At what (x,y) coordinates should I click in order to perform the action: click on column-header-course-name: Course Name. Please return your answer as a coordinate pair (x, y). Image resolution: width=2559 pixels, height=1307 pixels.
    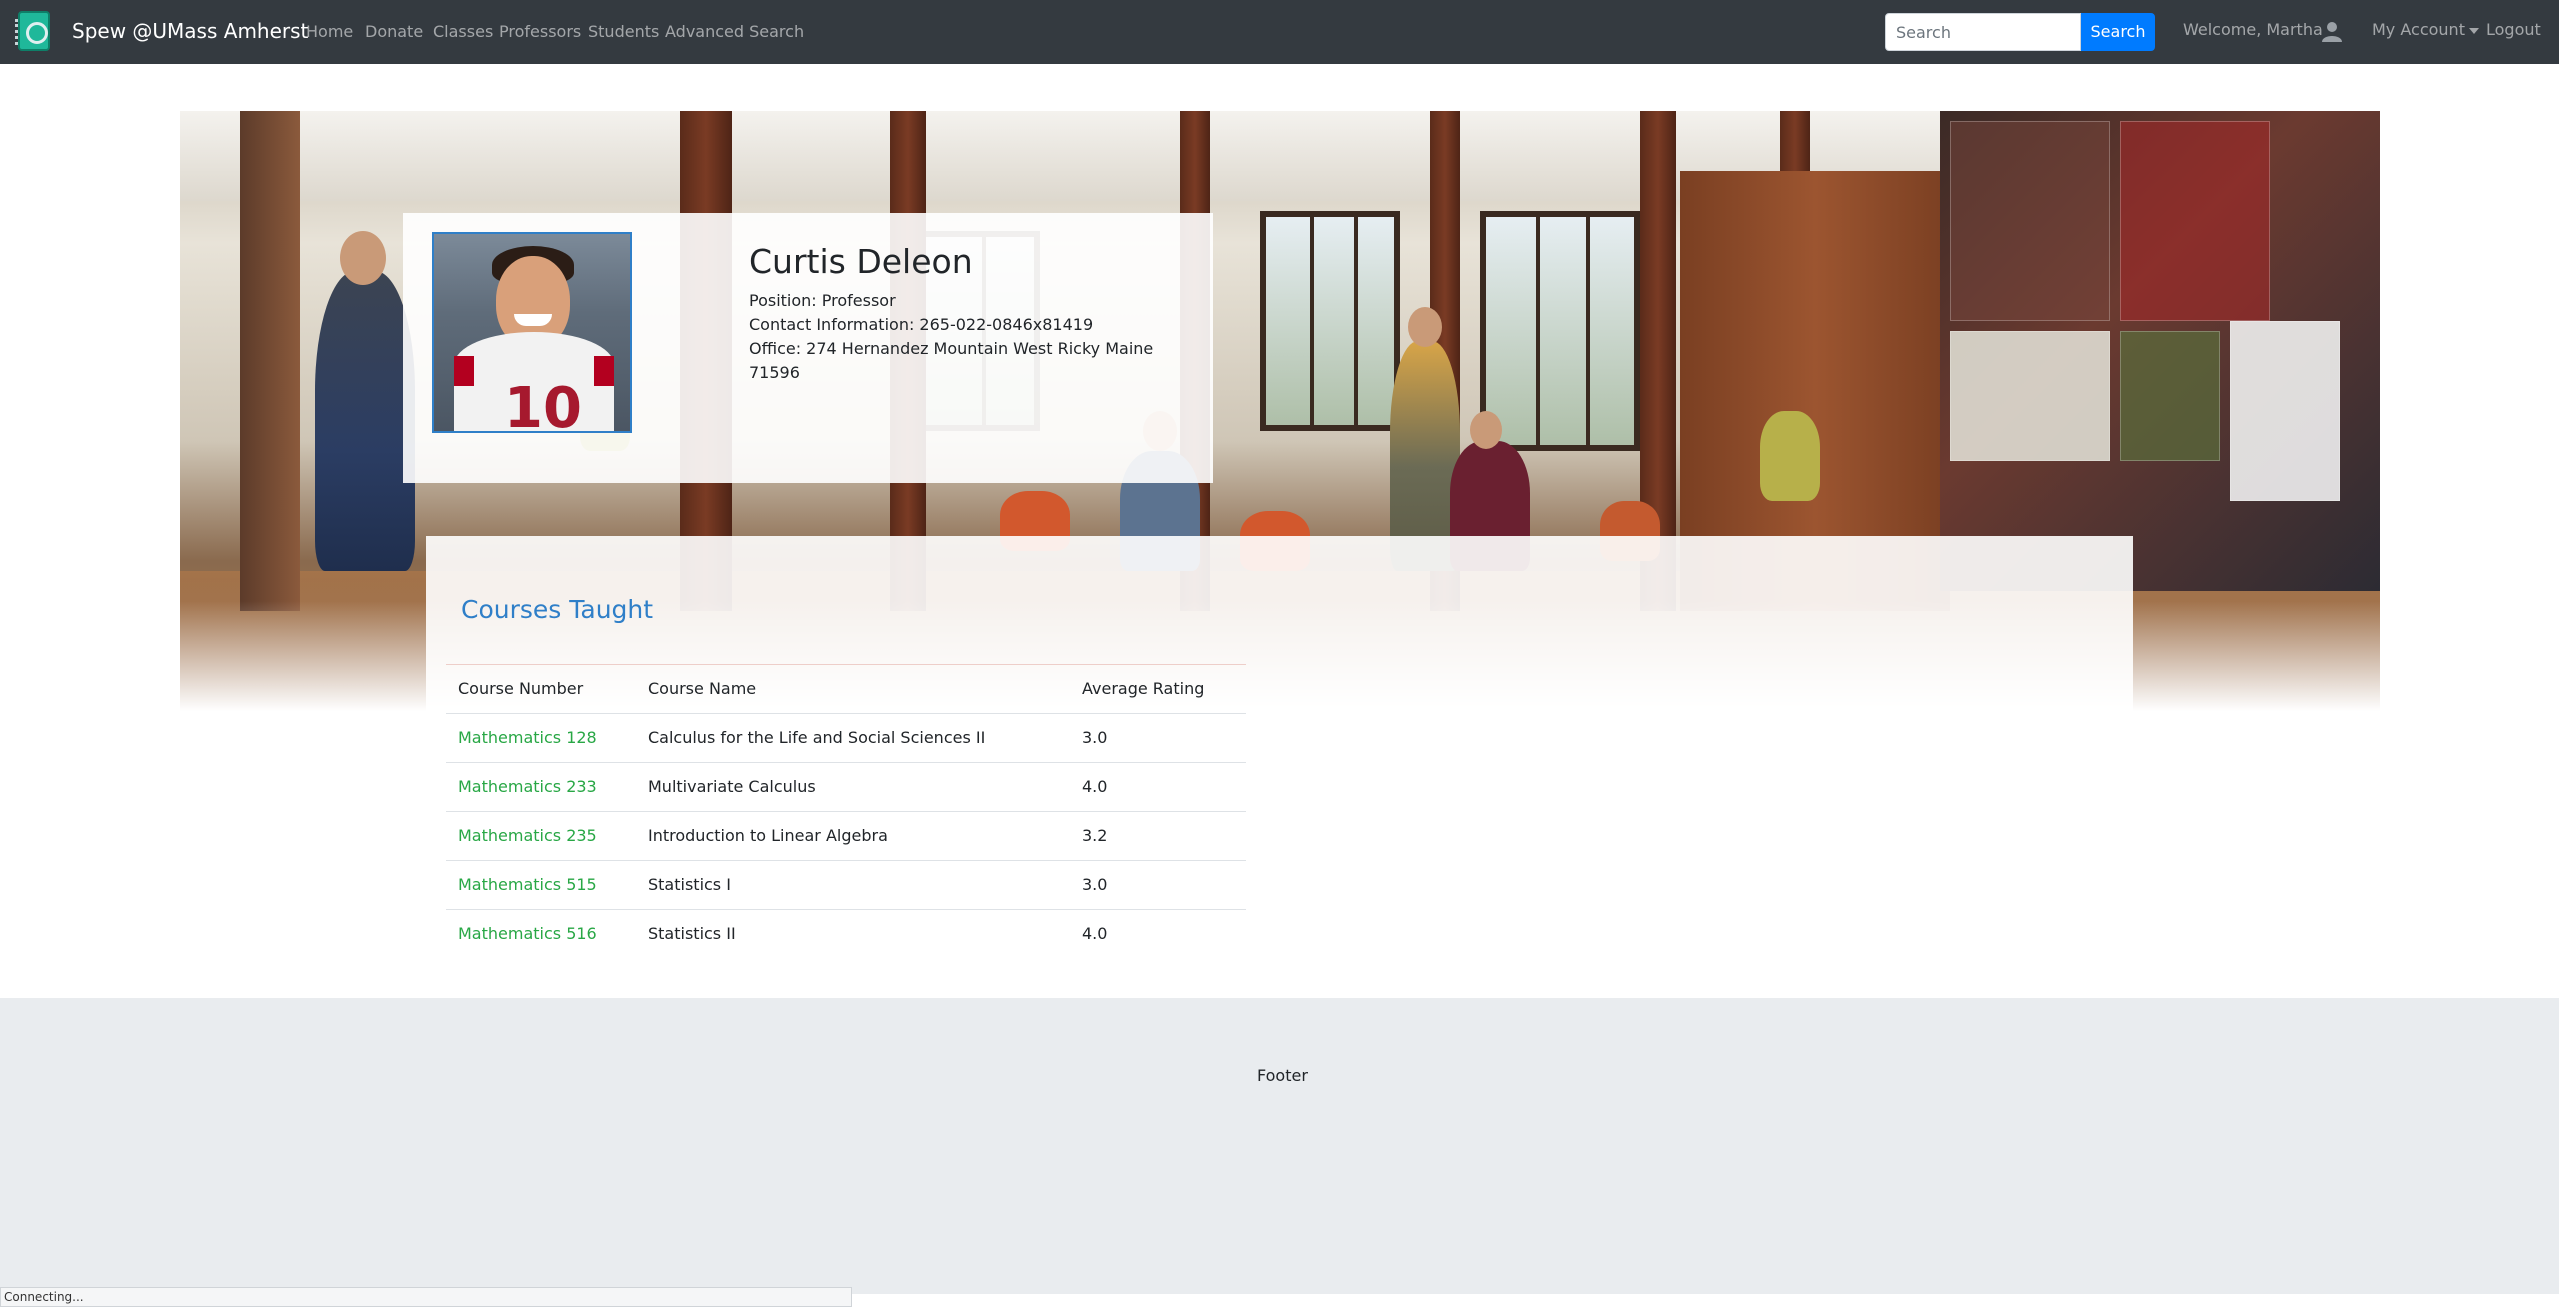
    Looking at the image, I should click on (853, 689).